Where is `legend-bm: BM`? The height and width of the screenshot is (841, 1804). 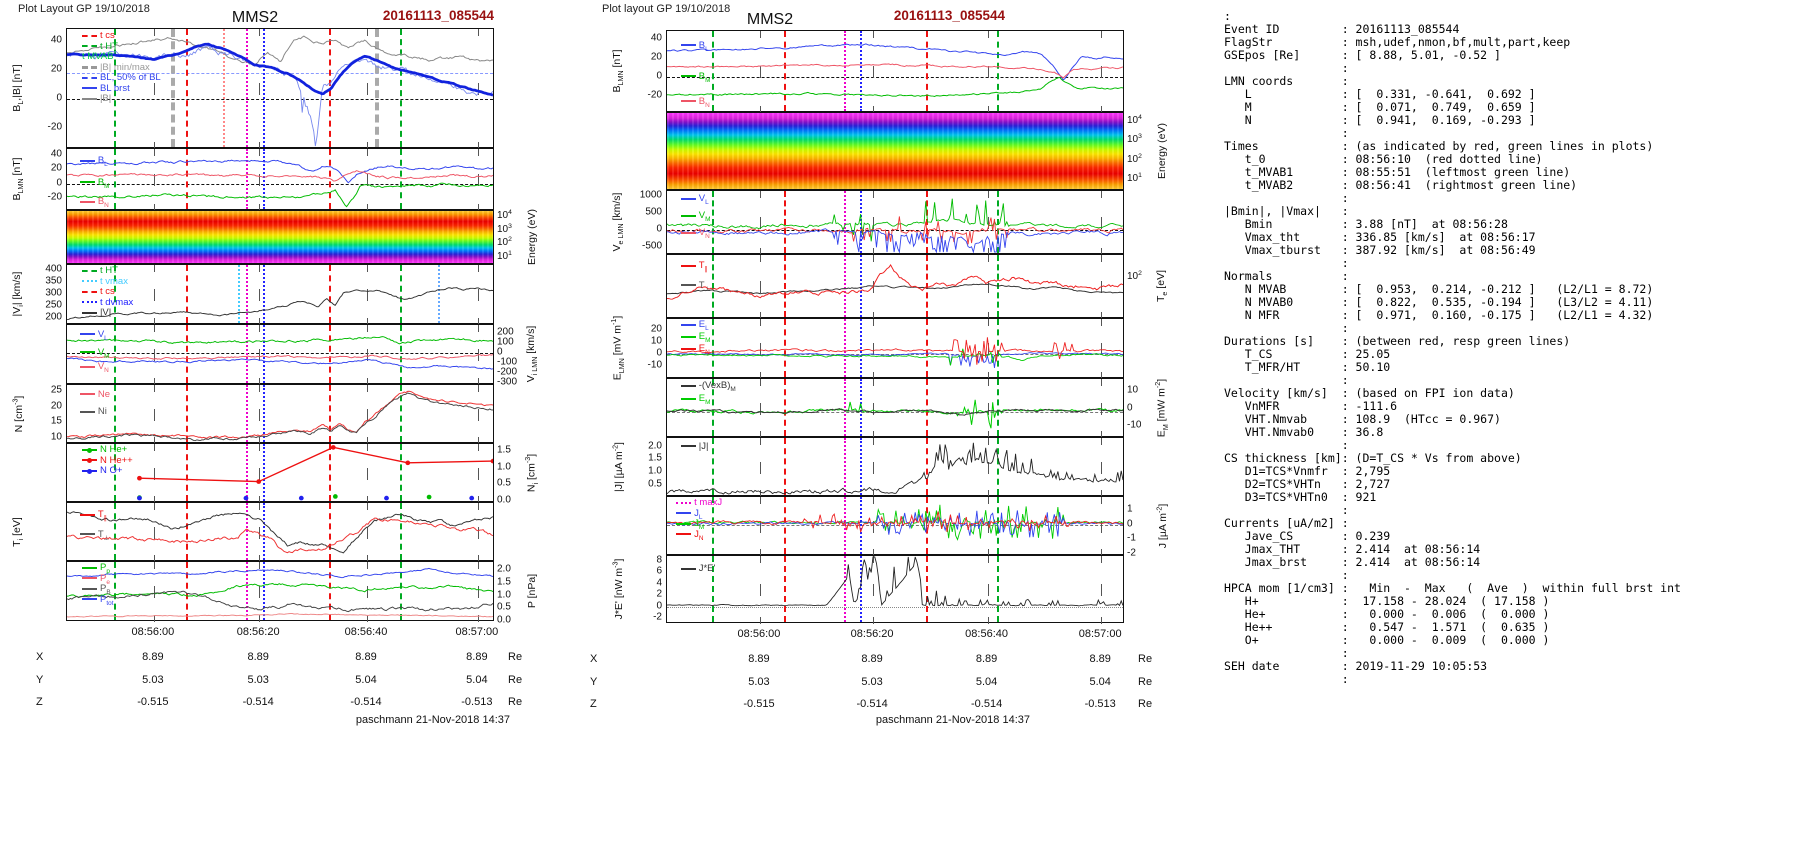 legend-bm: BM is located at coordinates (695, 78).